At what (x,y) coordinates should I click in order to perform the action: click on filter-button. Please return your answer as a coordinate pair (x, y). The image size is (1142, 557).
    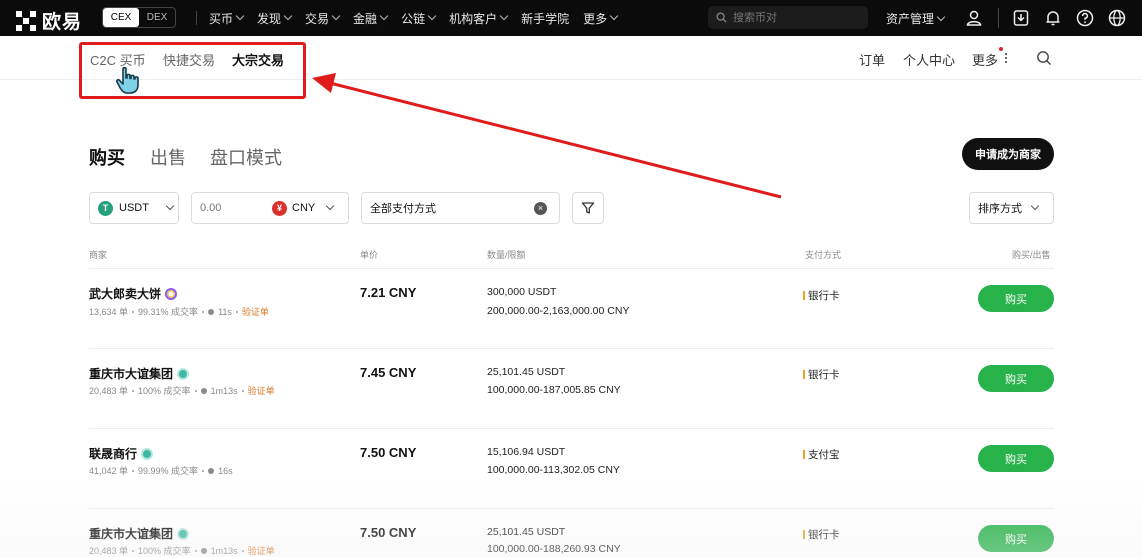
    Looking at the image, I should click on (588, 208).